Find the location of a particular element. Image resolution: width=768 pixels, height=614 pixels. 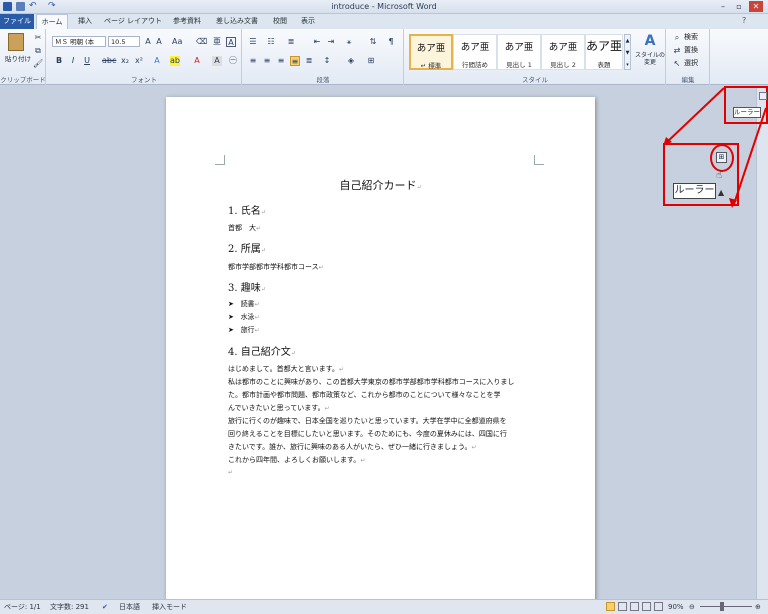

scroll-up-arrow-icon: ▲ is located at coordinates (721, 192).